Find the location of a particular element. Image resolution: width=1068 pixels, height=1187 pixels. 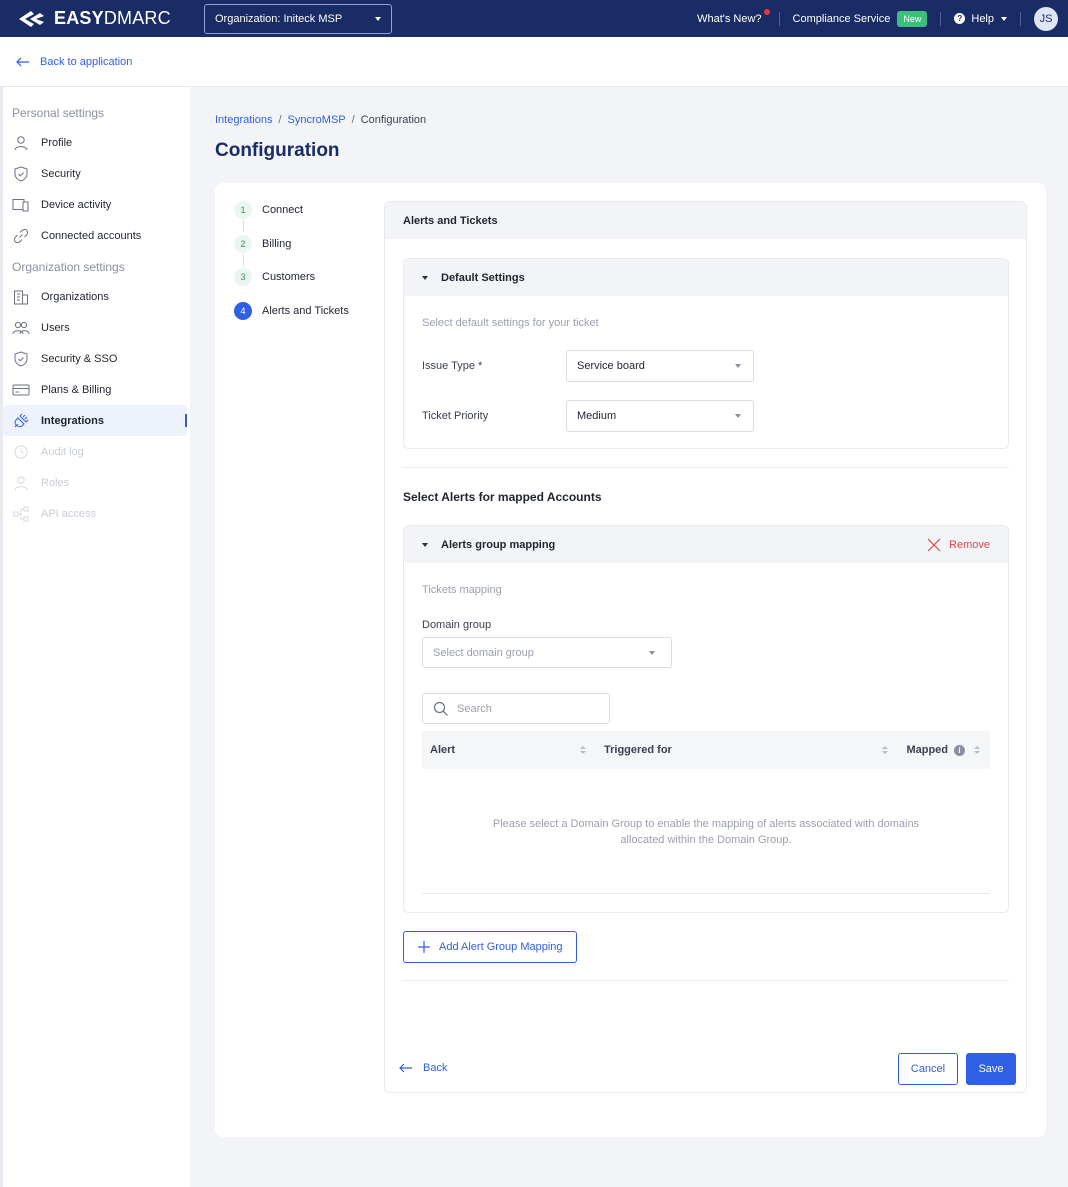

organization-select: Organization: Initeck MSP is located at coordinates (298, 18).